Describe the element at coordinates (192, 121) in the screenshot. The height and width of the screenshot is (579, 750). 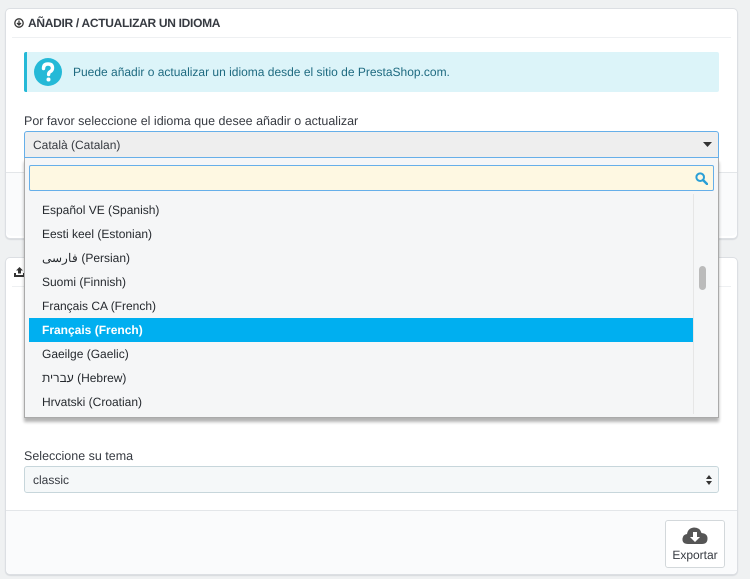
I see `field-label: Por favor seleccione el idioma que desee añadir o actualizar` at that location.